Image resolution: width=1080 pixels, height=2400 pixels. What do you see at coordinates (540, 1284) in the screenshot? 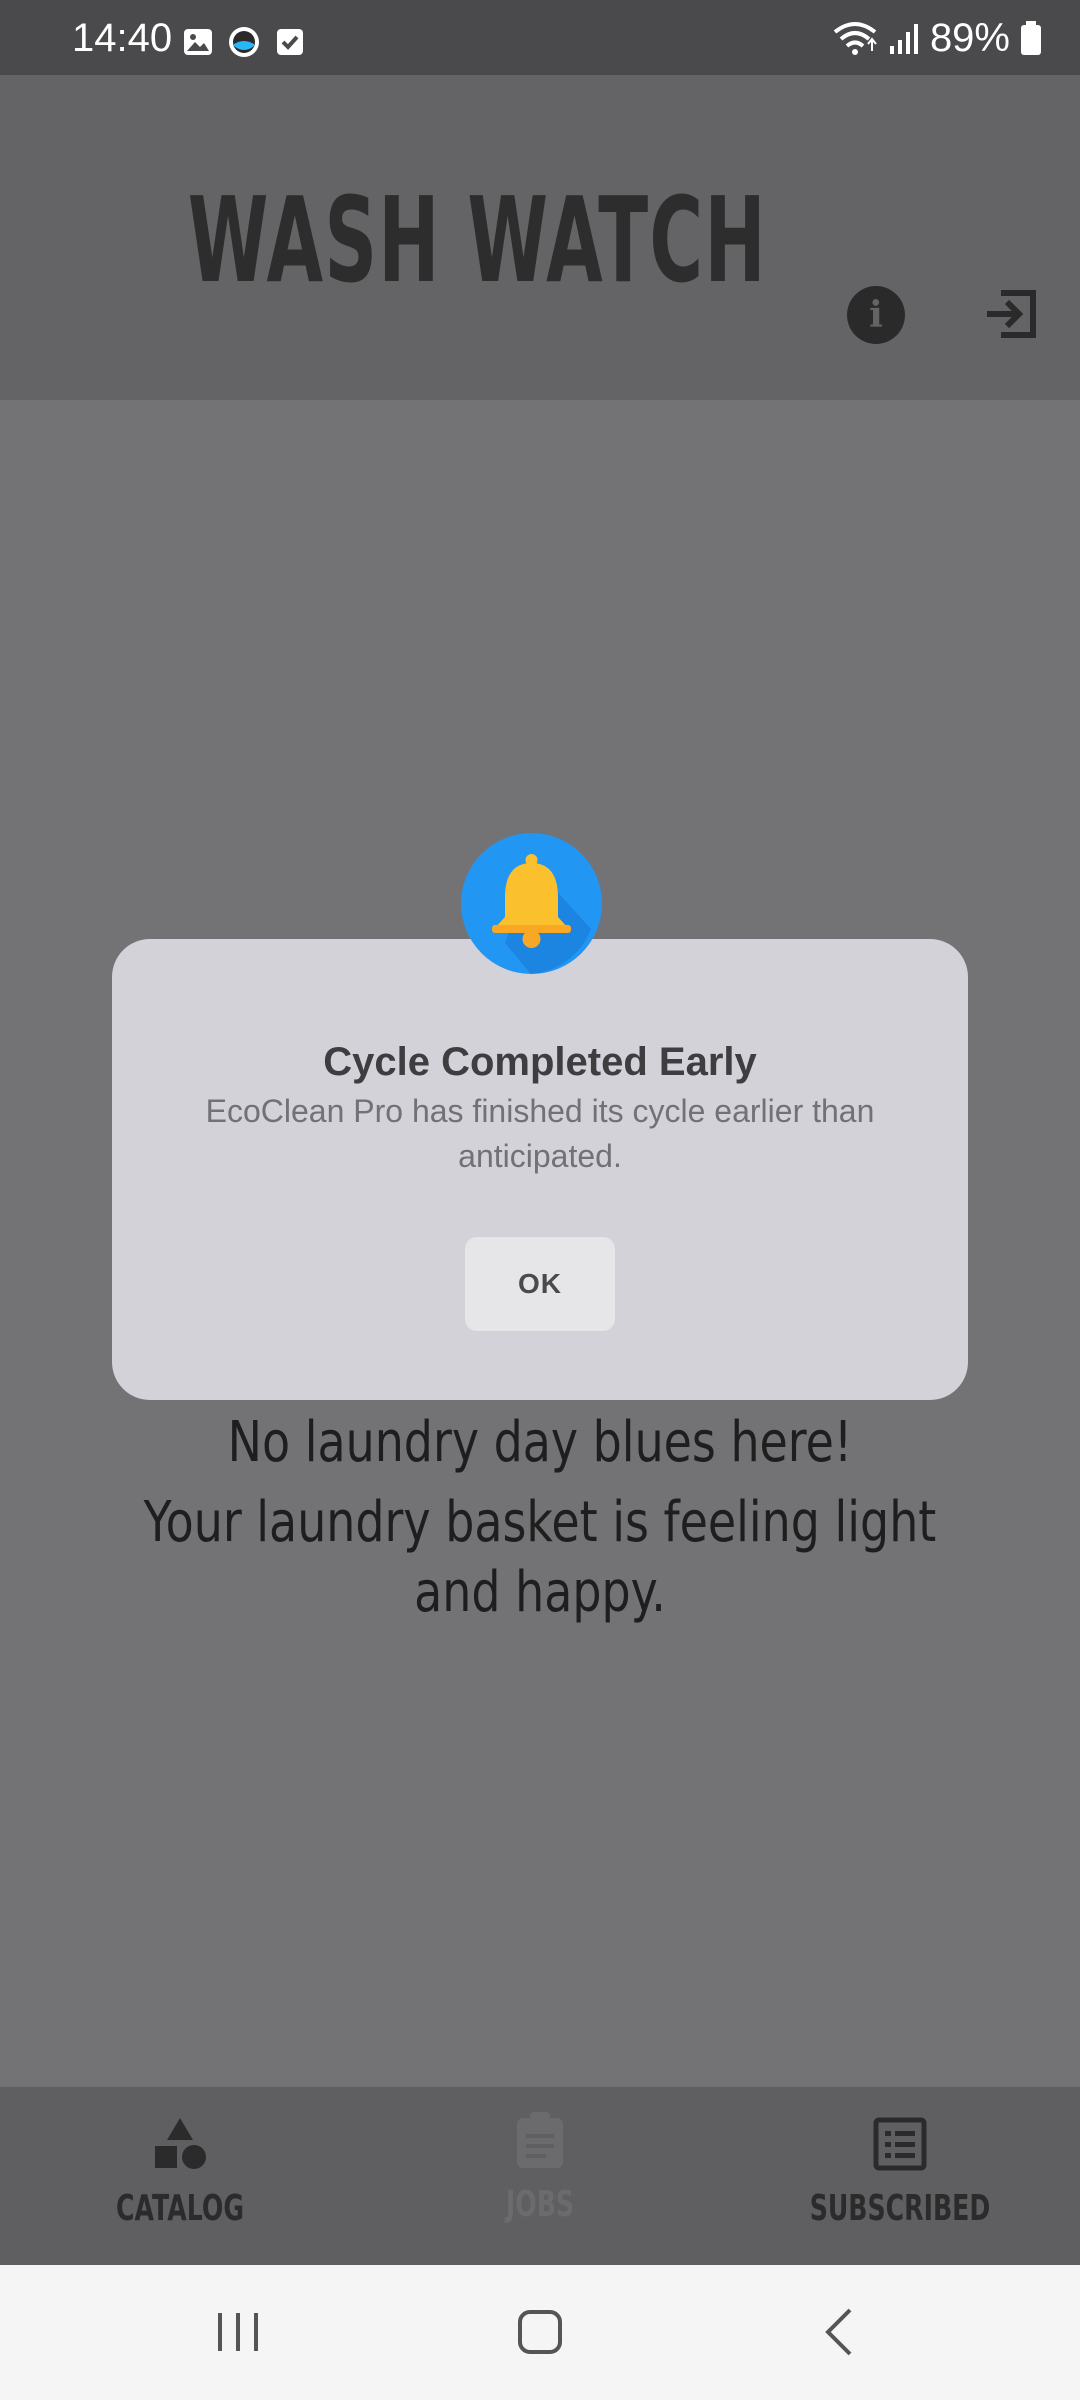
I see `ok-button: OK` at bounding box center [540, 1284].